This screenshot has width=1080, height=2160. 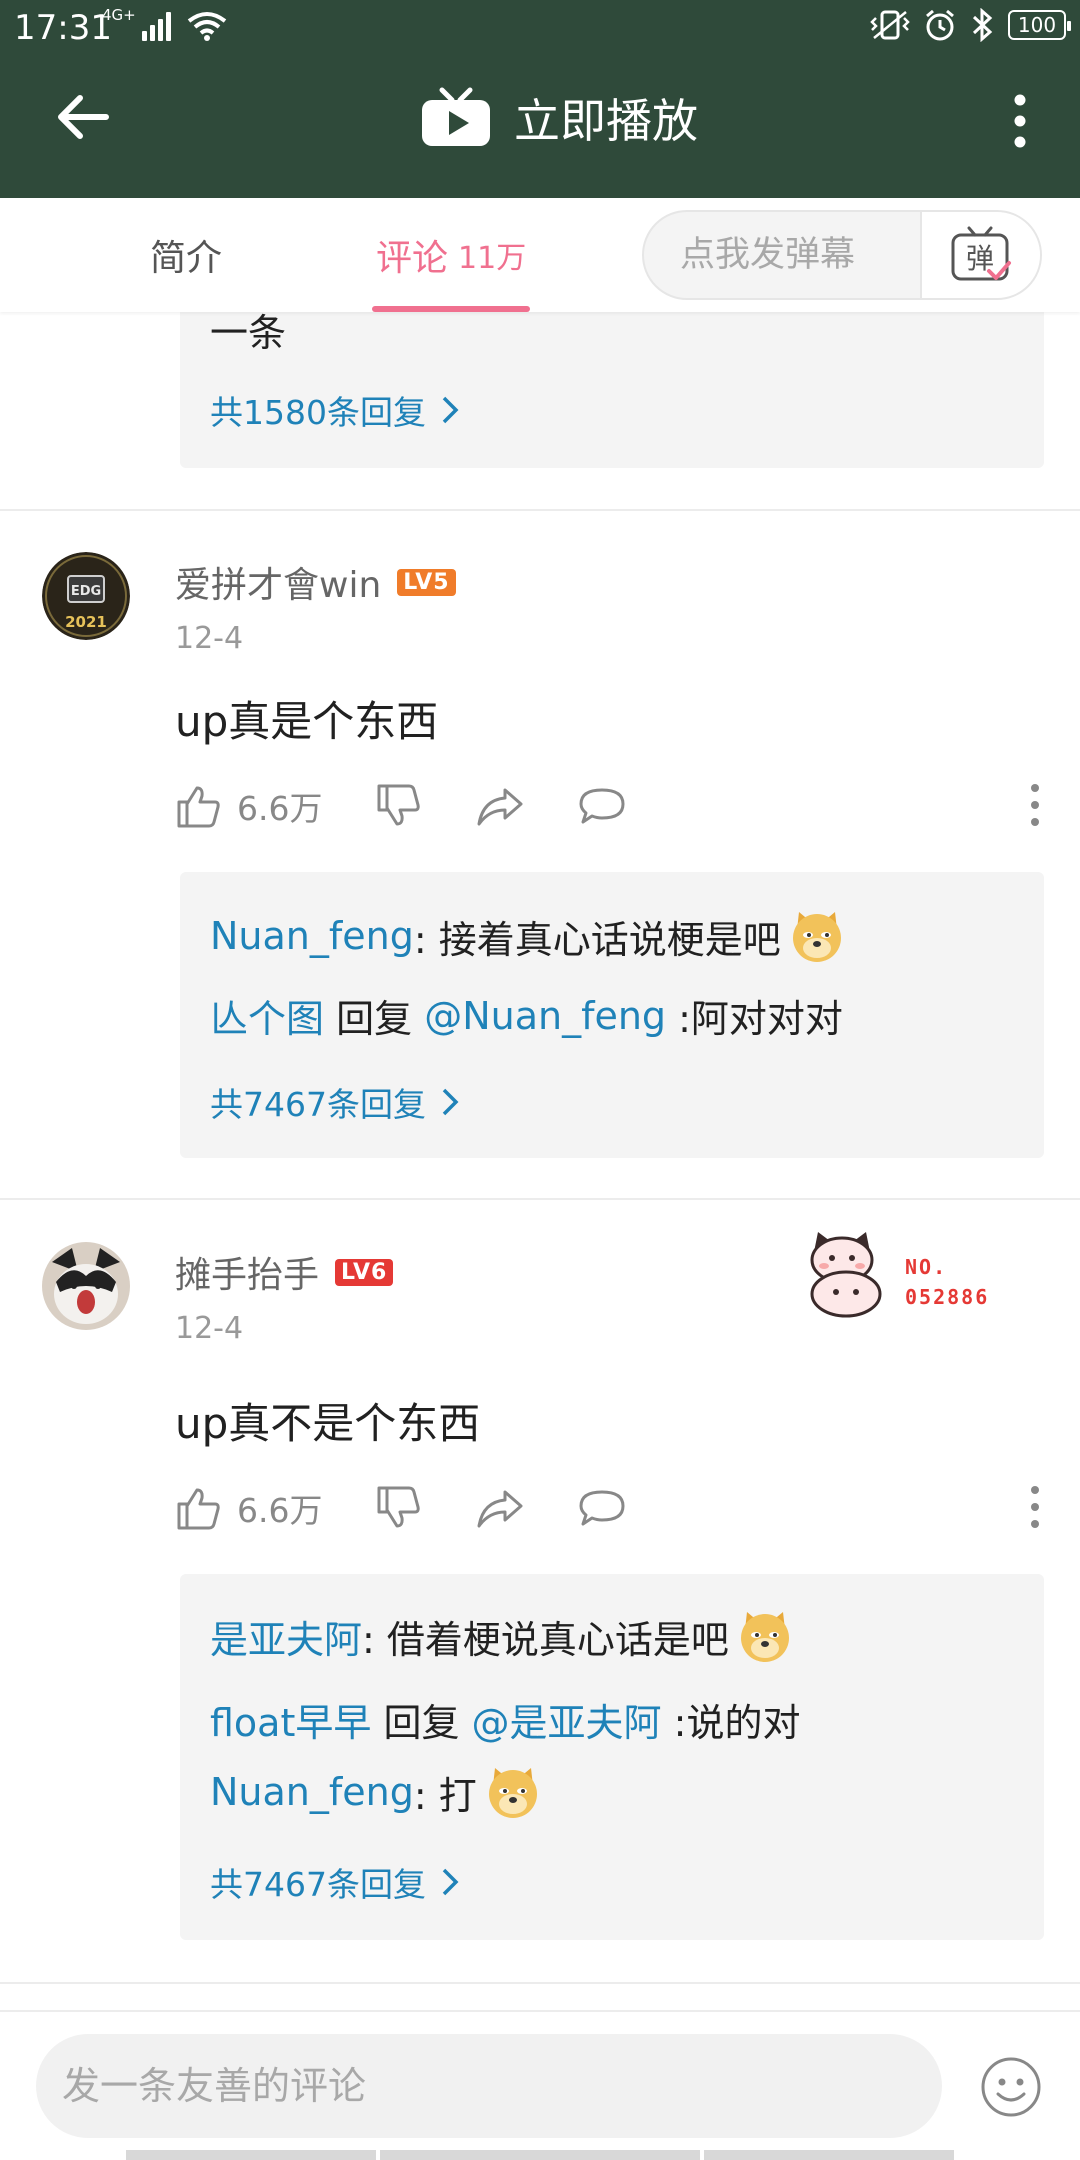 What do you see at coordinates (318, 412) in the screenshot?
I see `more-replies-label: 共1580条回复` at bounding box center [318, 412].